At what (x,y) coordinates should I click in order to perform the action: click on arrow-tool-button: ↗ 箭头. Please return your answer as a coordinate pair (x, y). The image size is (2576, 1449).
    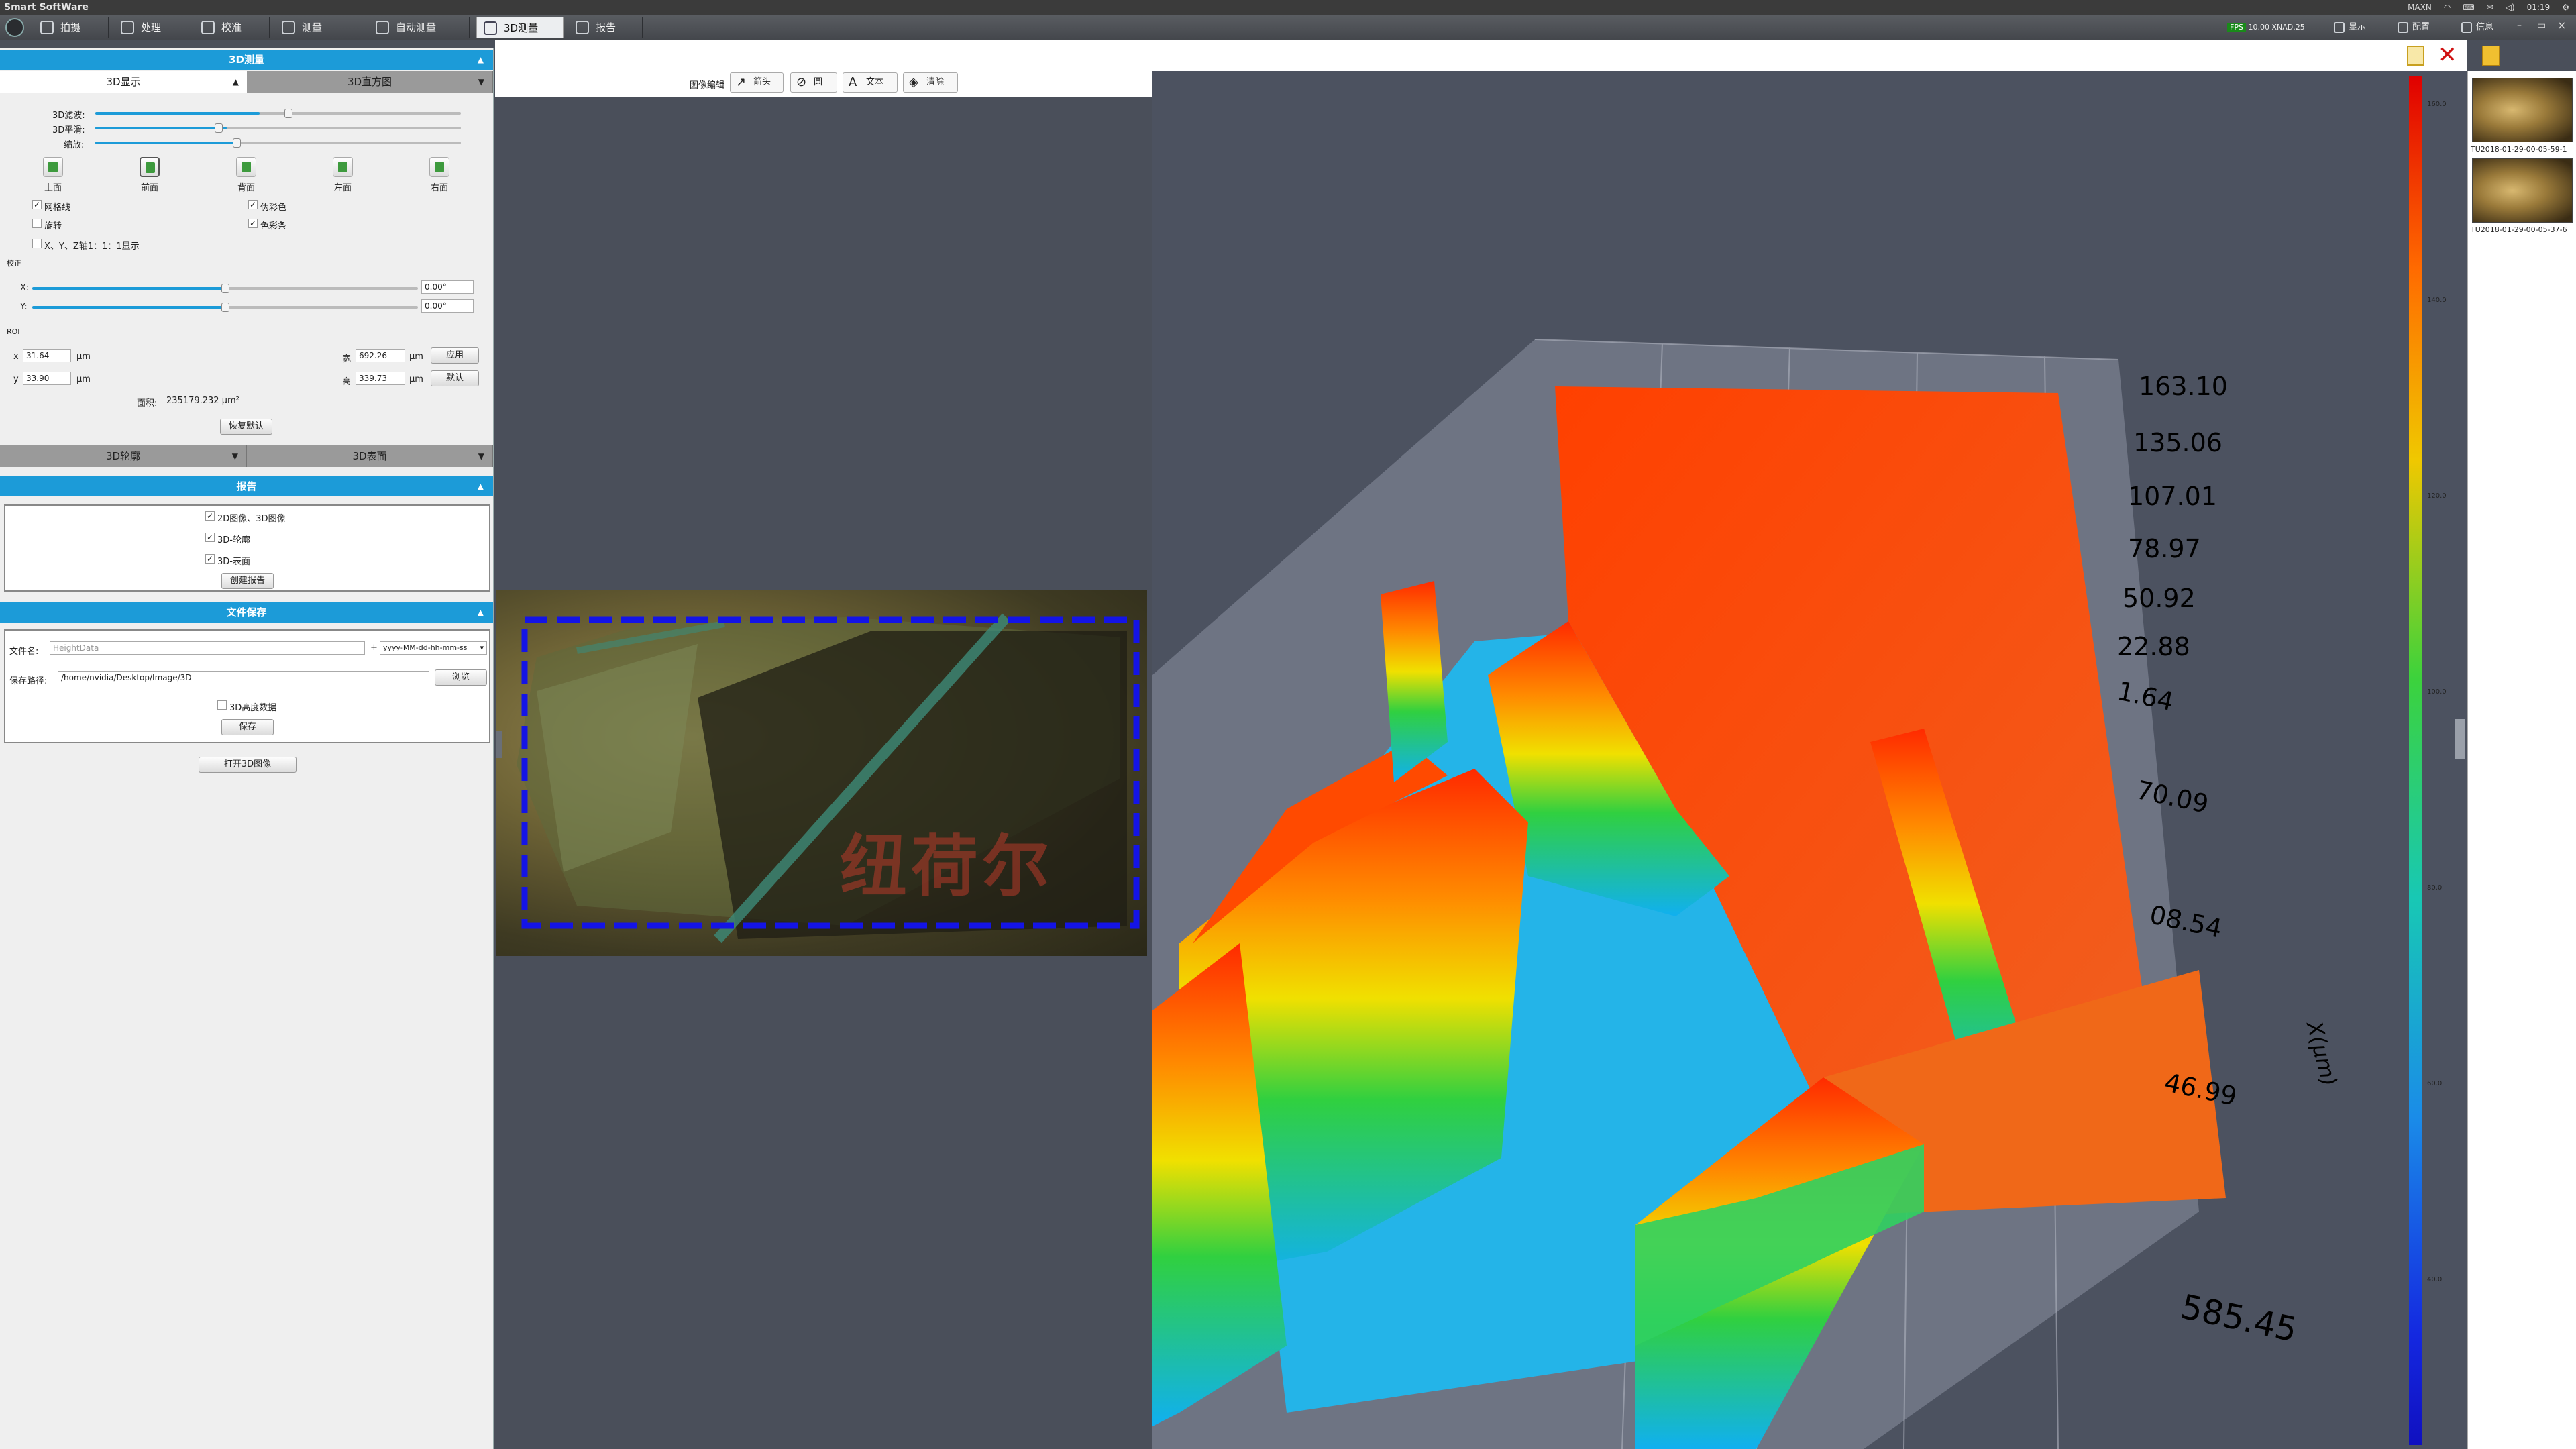
    Looking at the image, I should click on (757, 82).